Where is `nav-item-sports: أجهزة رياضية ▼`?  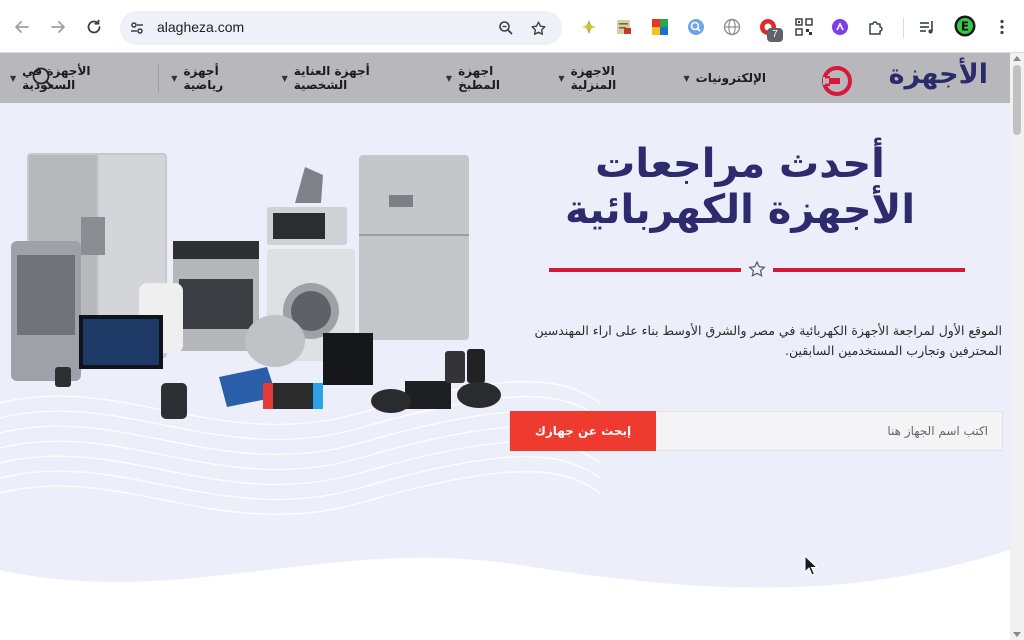
nav-item-sports: أجهزة رياضية ▼ is located at coordinates (216, 78).